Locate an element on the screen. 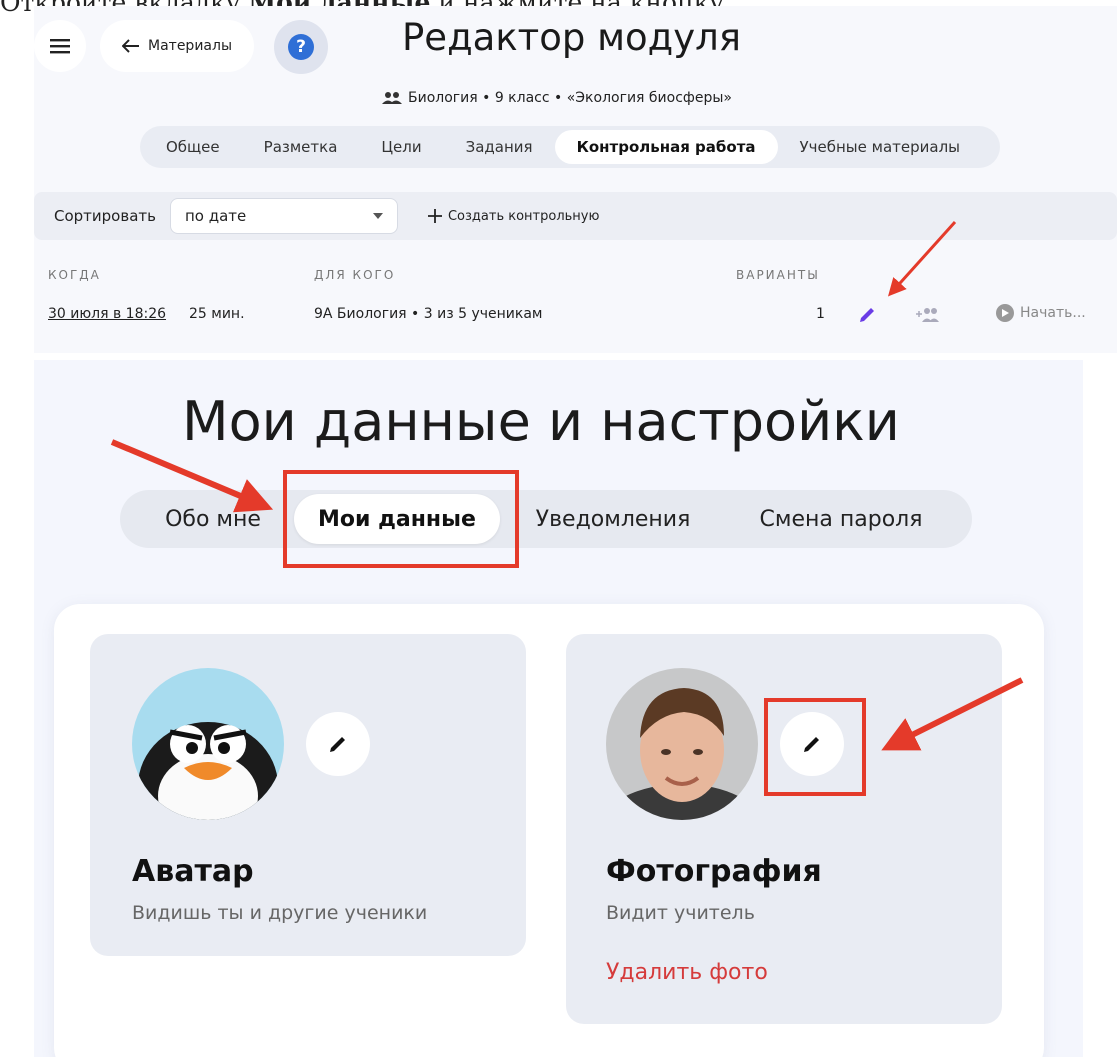  tab-test: Контрольная работа is located at coordinates (666, 147).